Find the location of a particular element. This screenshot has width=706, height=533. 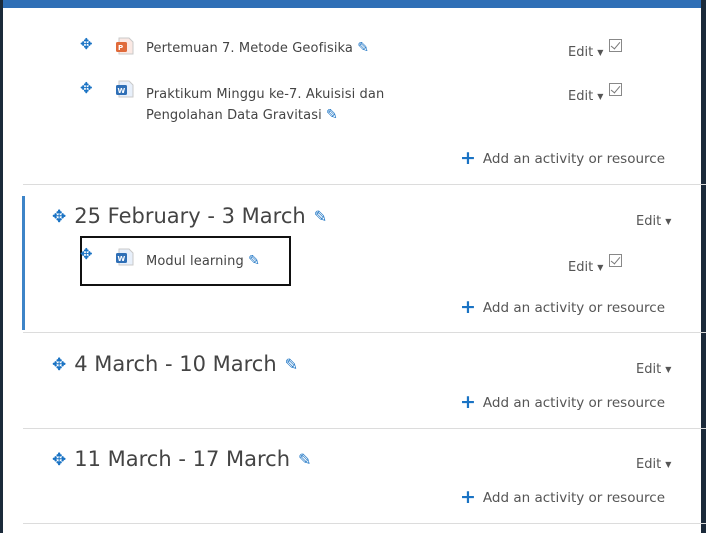

activity-name-line1: Praktikum Minggu ke-7. Akuisisi dan is located at coordinates (265, 94).